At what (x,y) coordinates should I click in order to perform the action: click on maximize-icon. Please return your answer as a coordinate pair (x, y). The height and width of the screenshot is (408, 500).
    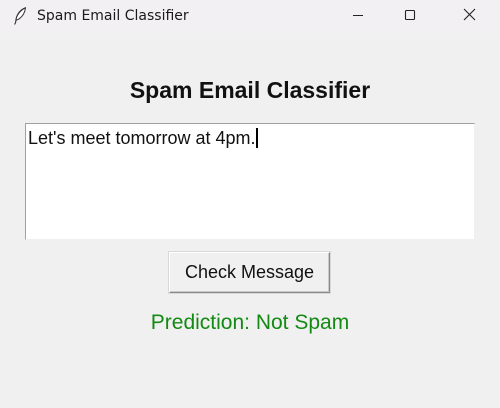
    Looking at the image, I should click on (410, 17).